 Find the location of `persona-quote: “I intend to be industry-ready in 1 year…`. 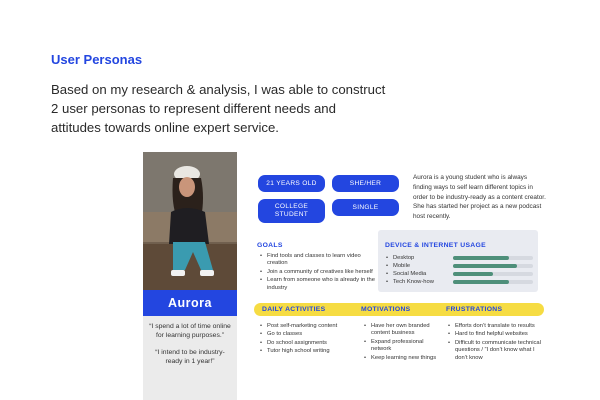

persona-quote: “I intend to be industry-ready in 1 year… is located at coordinates (190, 357).